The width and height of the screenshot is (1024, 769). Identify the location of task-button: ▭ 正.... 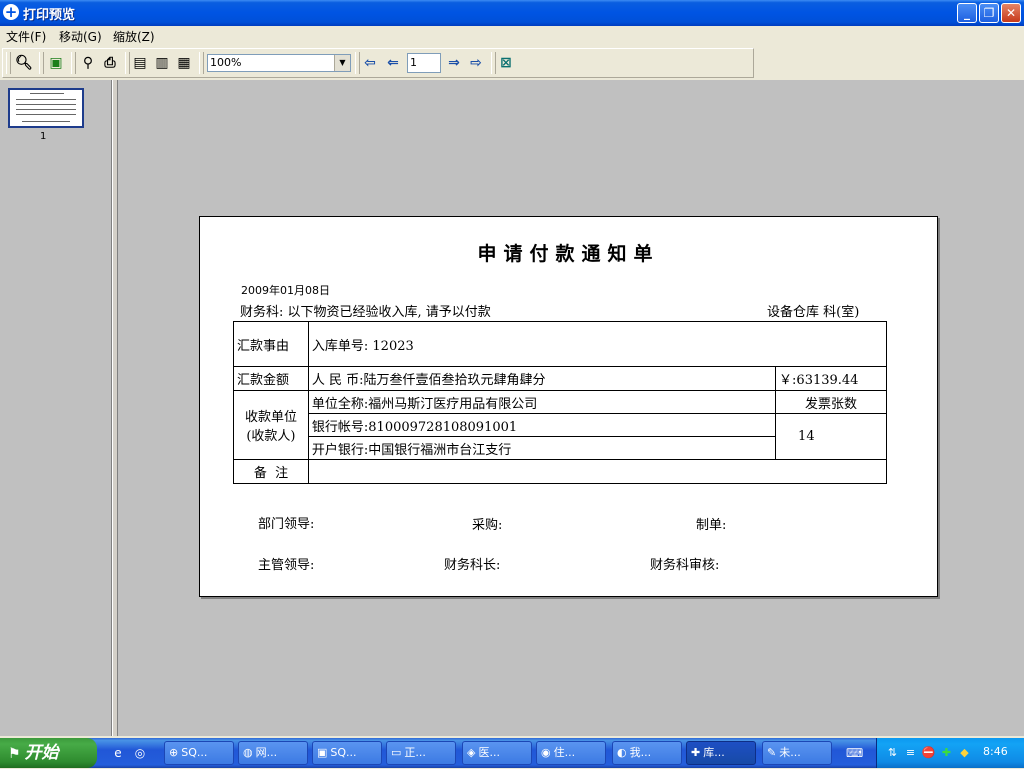
(421, 753).